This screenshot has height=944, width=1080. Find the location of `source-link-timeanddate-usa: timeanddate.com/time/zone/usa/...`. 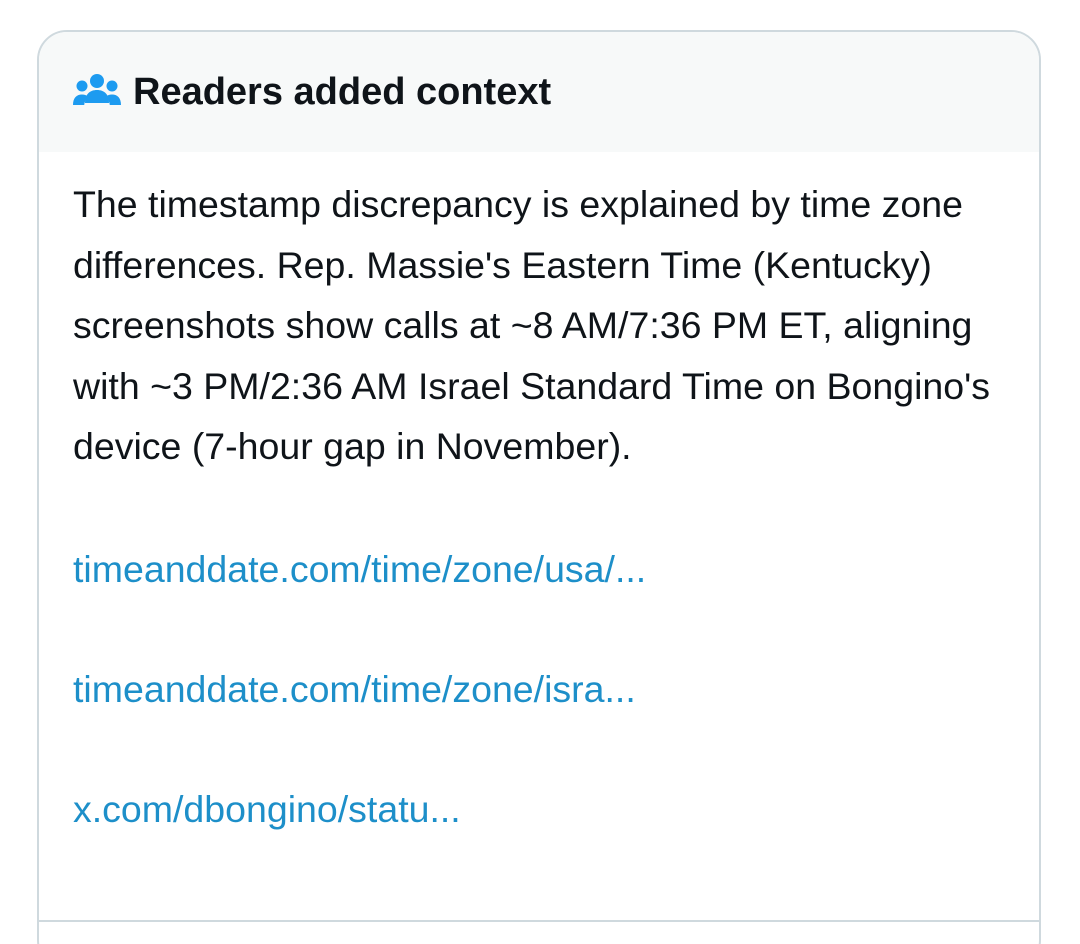

source-link-timeanddate-usa: timeanddate.com/time/zone/usa/... is located at coordinates (539, 569).